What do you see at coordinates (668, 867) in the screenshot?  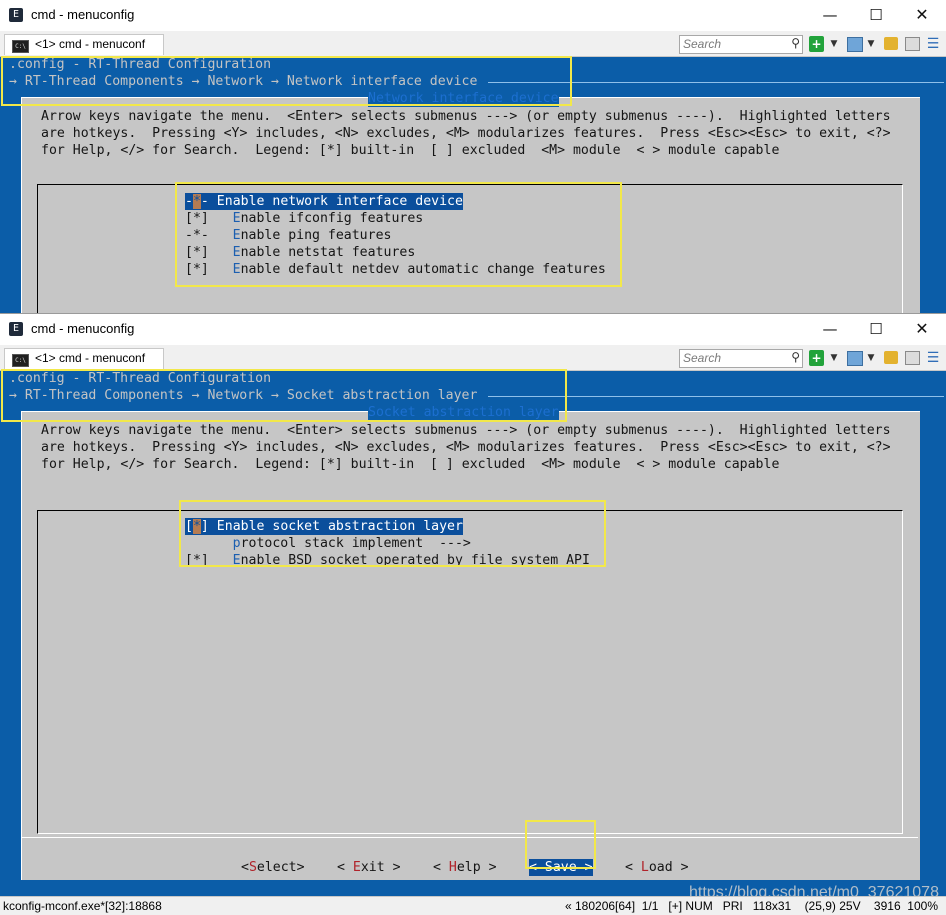 I see `btn-label: oad >` at bounding box center [668, 867].